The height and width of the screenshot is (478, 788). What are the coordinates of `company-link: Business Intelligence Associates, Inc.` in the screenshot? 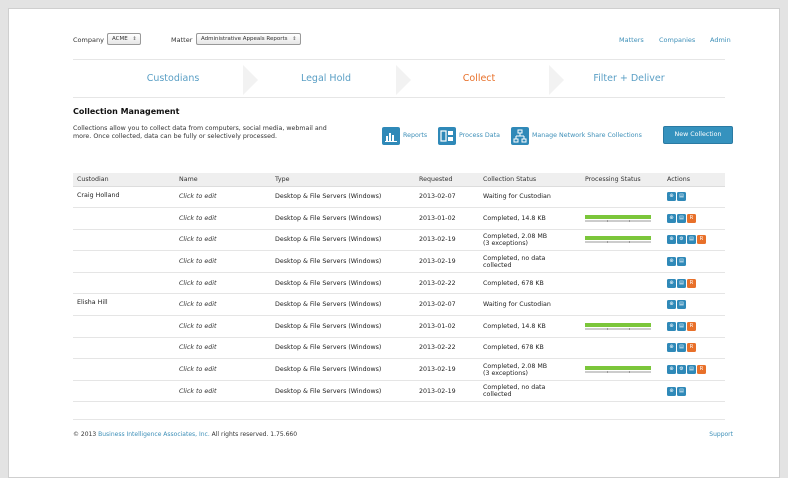 It's located at (154, 434).